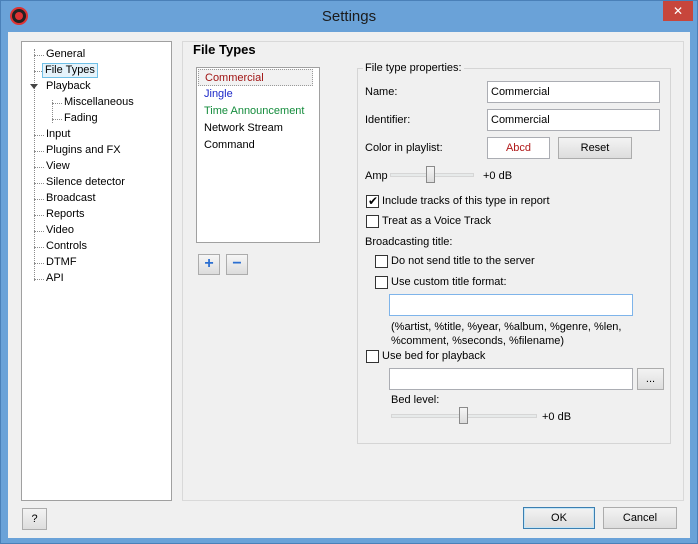 The image size is (698, 544). I want to click on tree-item-controls: Controls, so click(66, 246).